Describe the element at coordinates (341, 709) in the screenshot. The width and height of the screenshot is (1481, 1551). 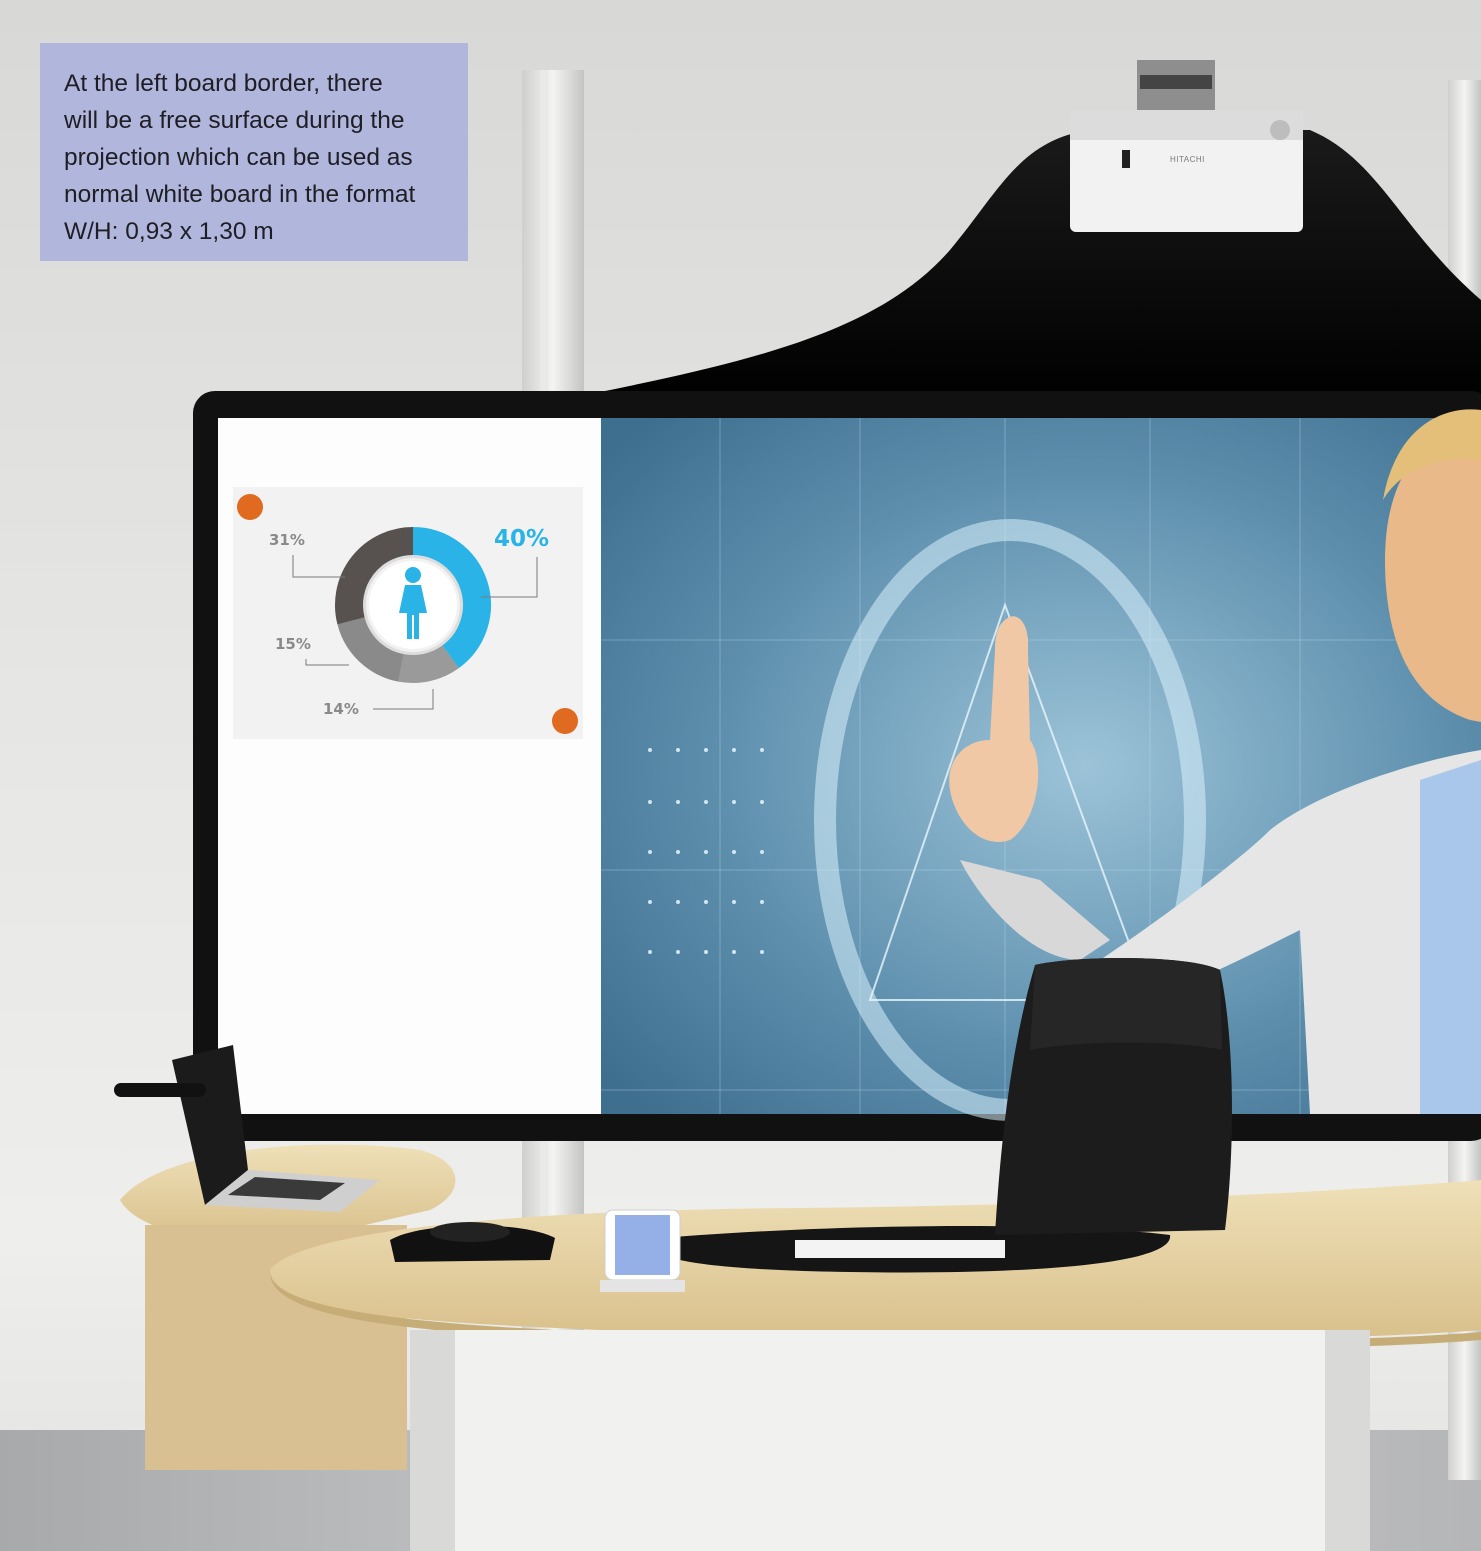
I see `label-14: 14%` at that location.